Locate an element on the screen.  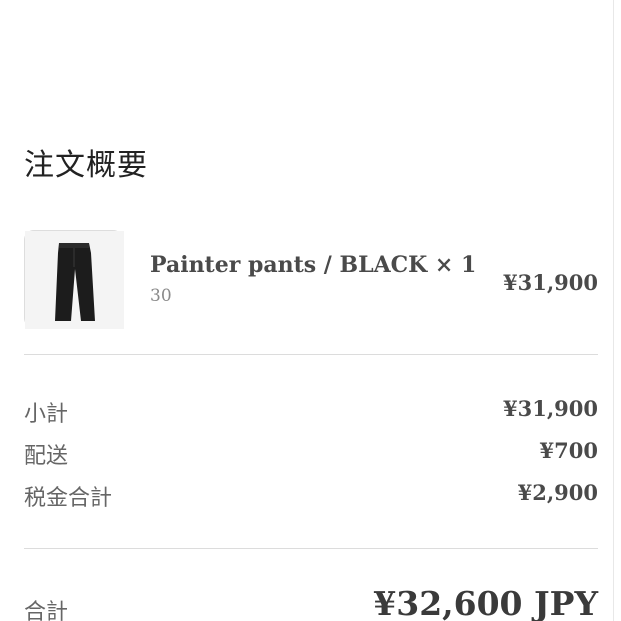
total-value: ¥32,600 JPY is located at coordinates (485, 602).